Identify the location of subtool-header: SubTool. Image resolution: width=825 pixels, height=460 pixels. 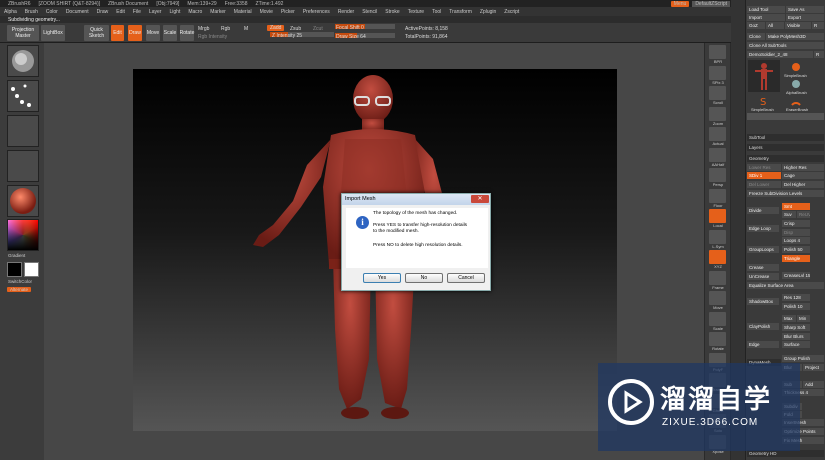
(785, 137).